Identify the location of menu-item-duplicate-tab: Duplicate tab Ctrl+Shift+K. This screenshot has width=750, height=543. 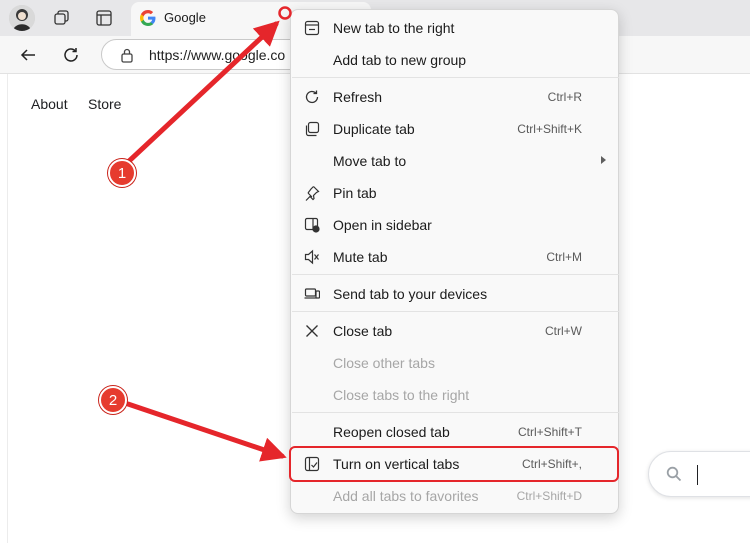
(454, 129).